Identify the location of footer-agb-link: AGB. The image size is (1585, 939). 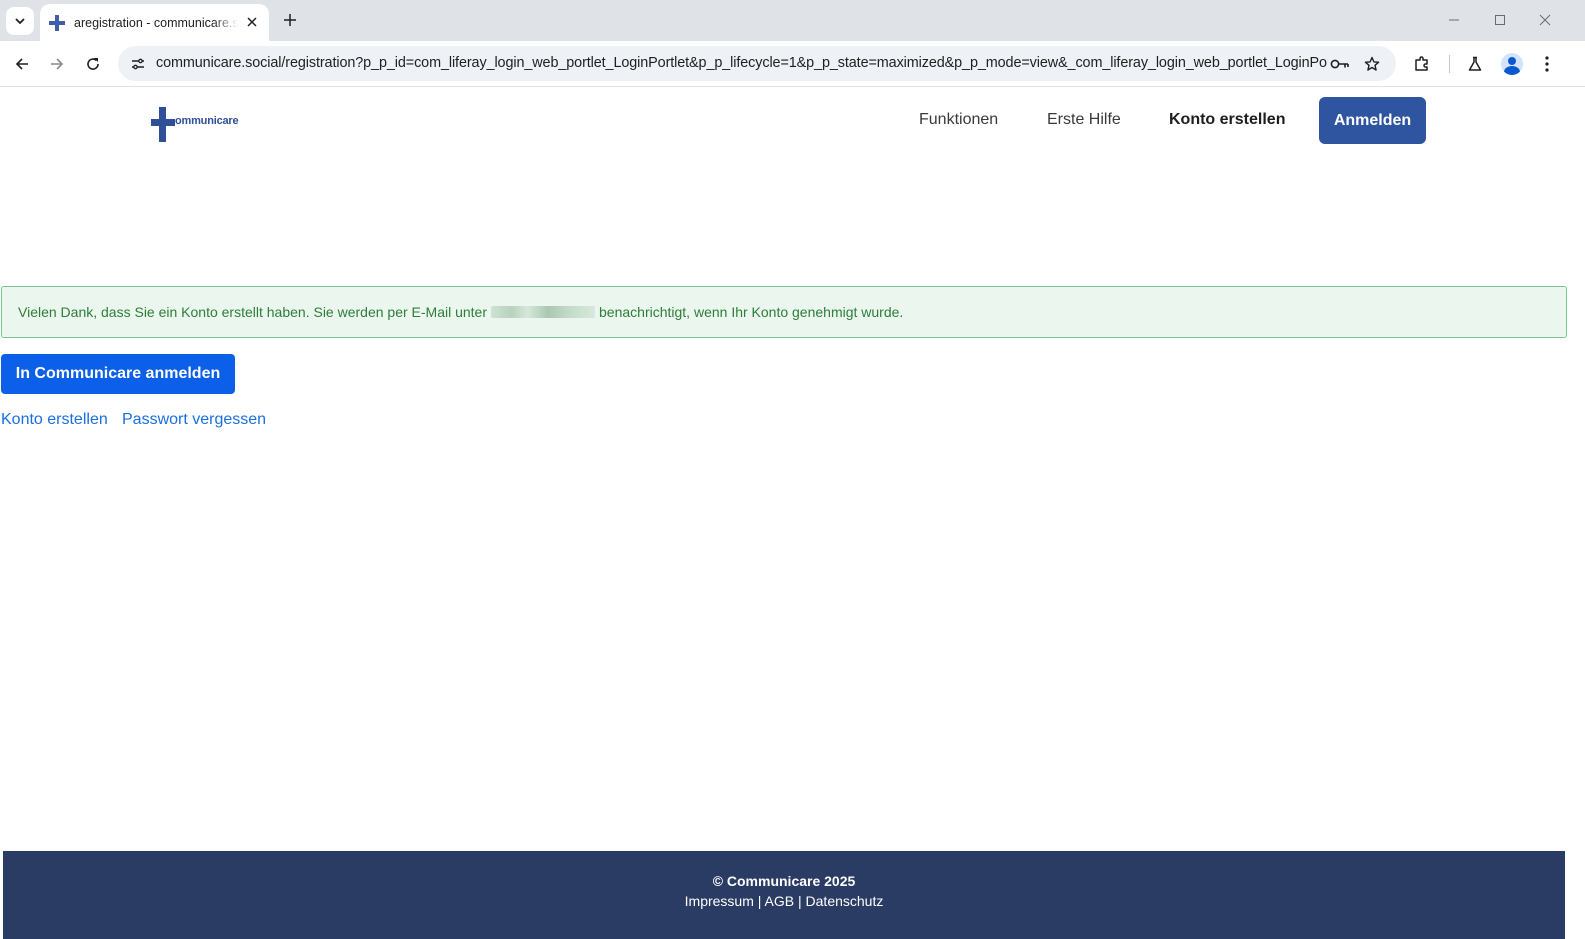
(780, 901).